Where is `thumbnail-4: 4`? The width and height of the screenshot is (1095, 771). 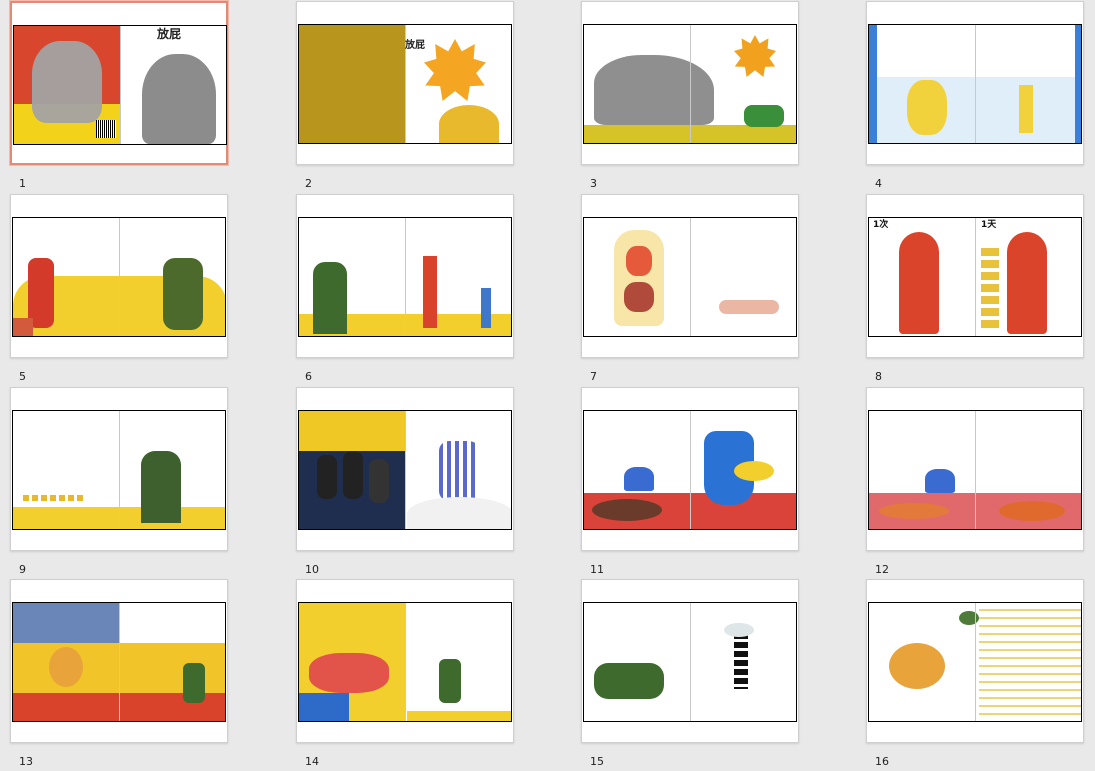
thumbnail-4: 4 is located at coordinates (980, 97).